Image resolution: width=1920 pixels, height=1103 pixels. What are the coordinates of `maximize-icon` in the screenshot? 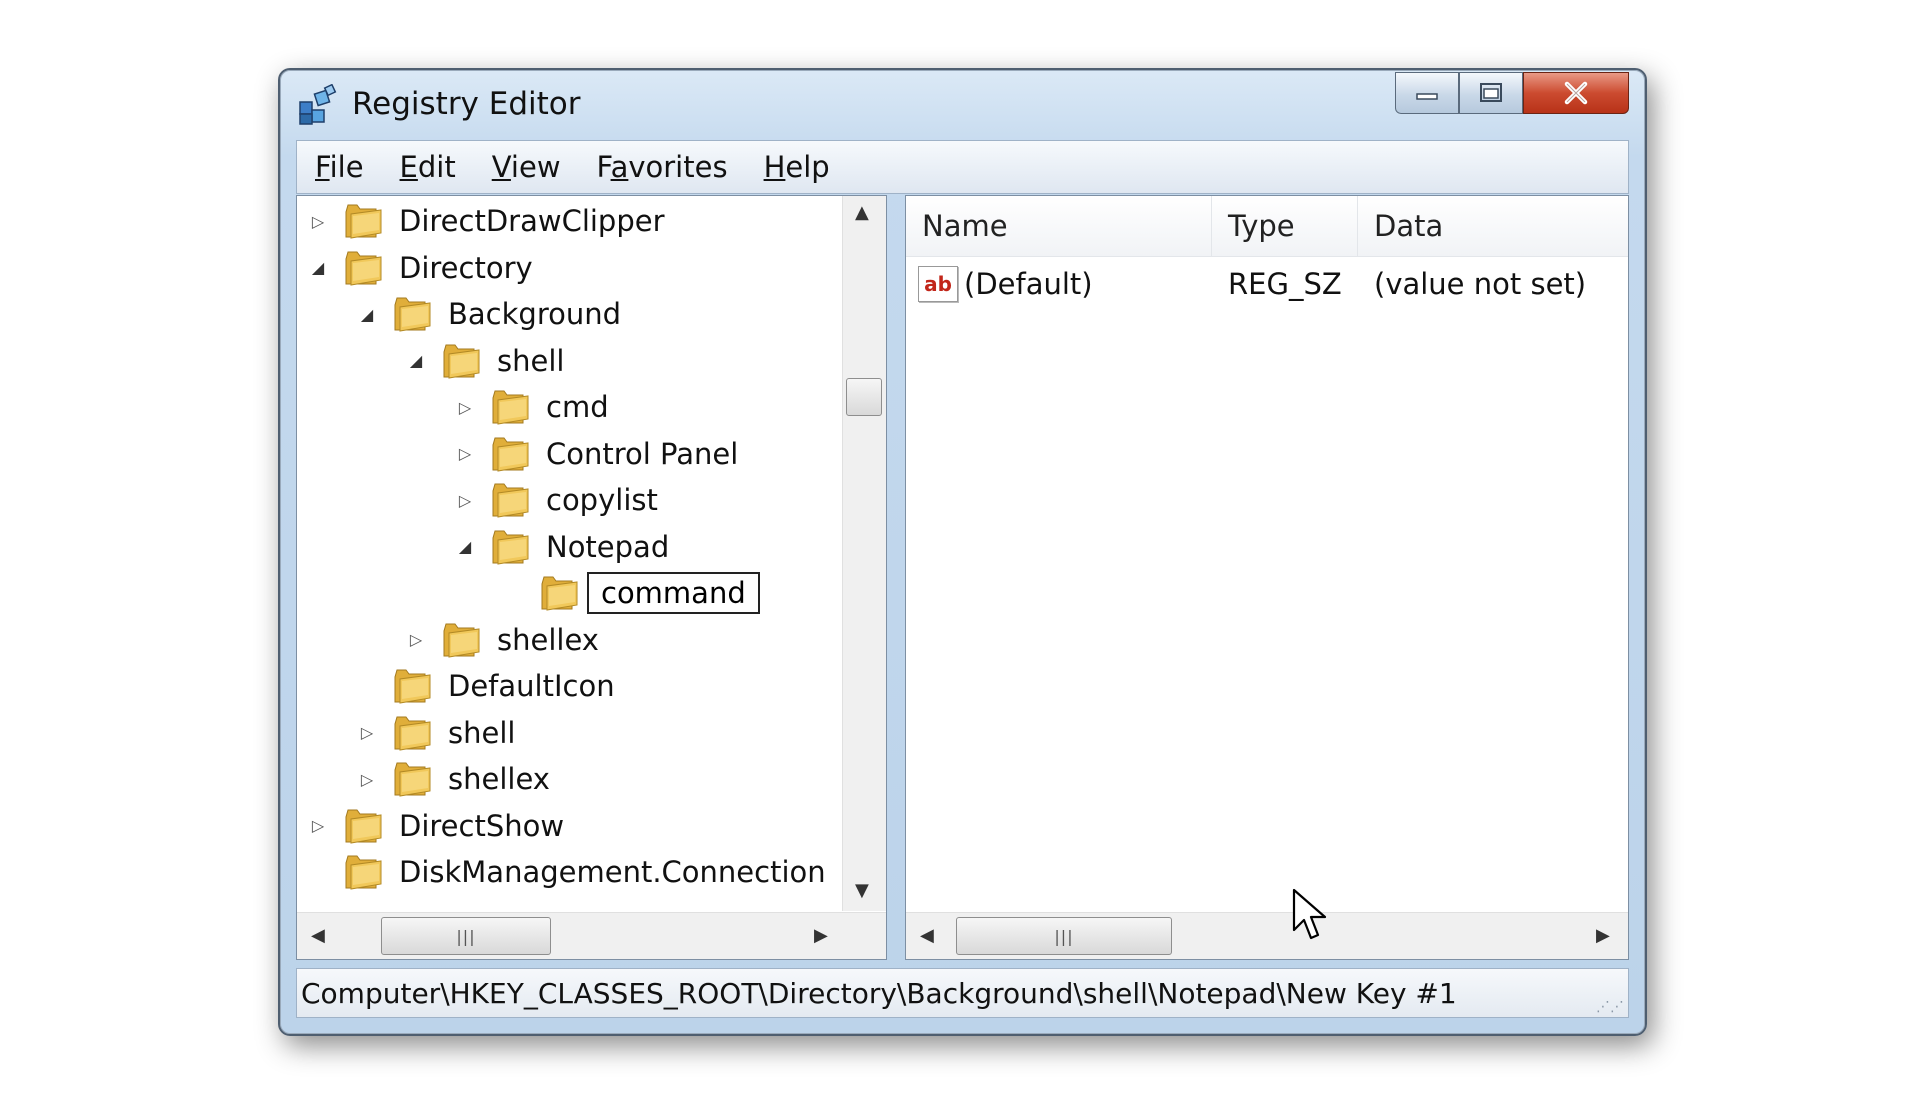 It's located at (1491, 92).